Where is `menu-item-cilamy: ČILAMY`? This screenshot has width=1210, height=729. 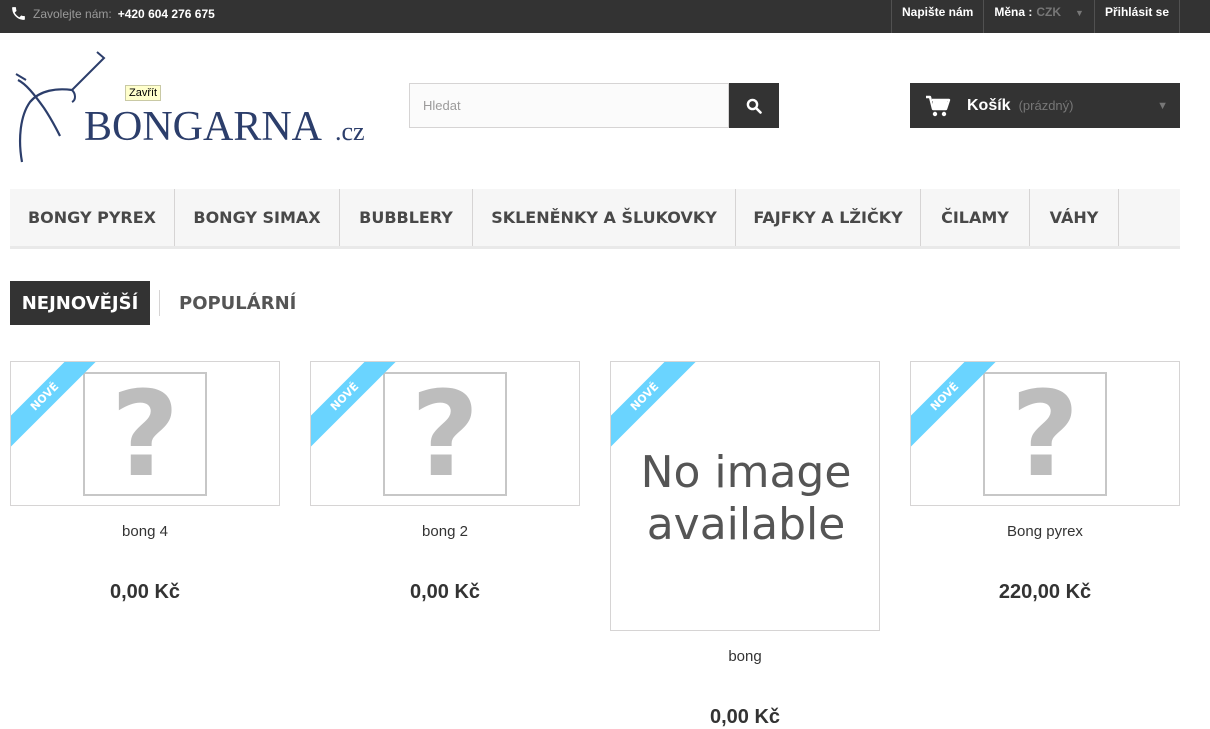 menu-item-cilamy: ČILAMY is located at coordinates (975, 217).